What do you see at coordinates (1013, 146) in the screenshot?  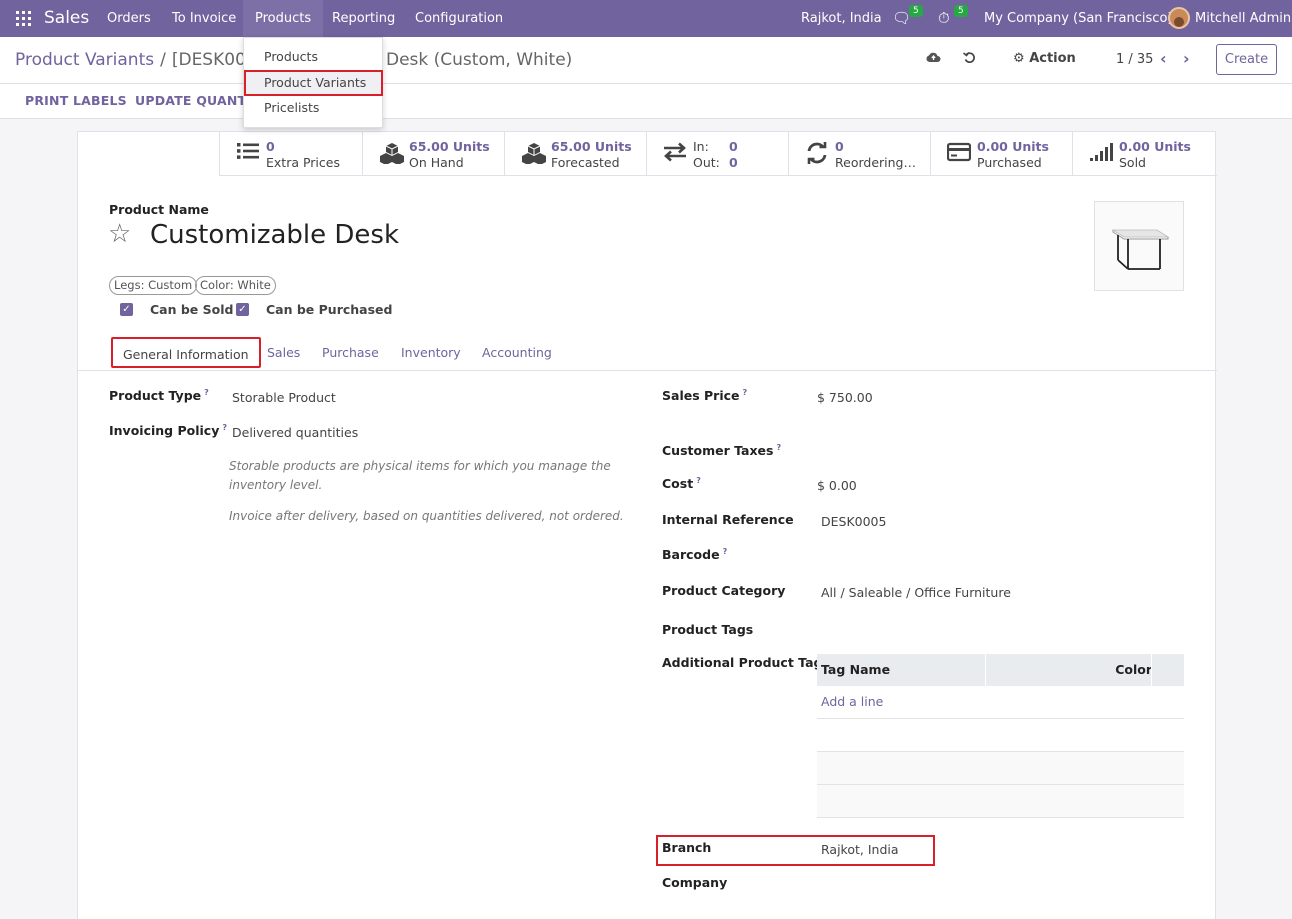 I see `purchased-value: 0.00 Units` at bounding box center [1013, 146].